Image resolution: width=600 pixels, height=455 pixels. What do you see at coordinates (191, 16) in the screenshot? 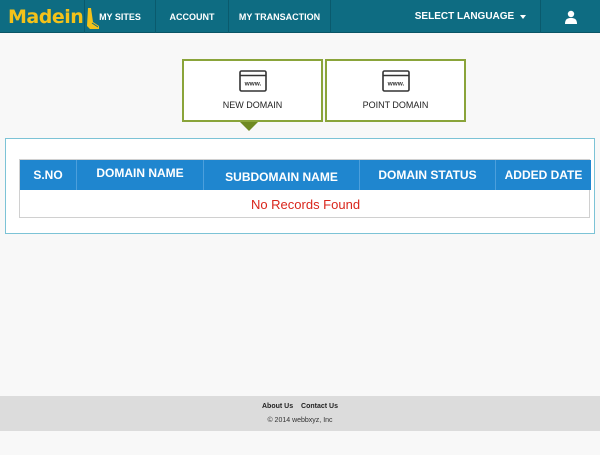
I see `nav-account: ACCOUNT` at bounding box center [191, 16].